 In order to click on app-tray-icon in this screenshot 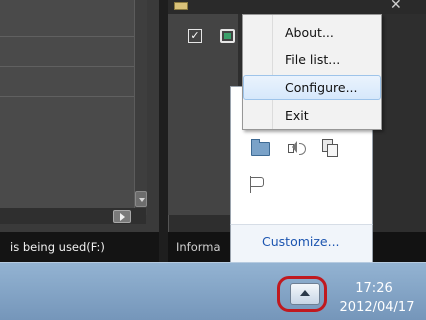, I will do `click(227, 36)`.